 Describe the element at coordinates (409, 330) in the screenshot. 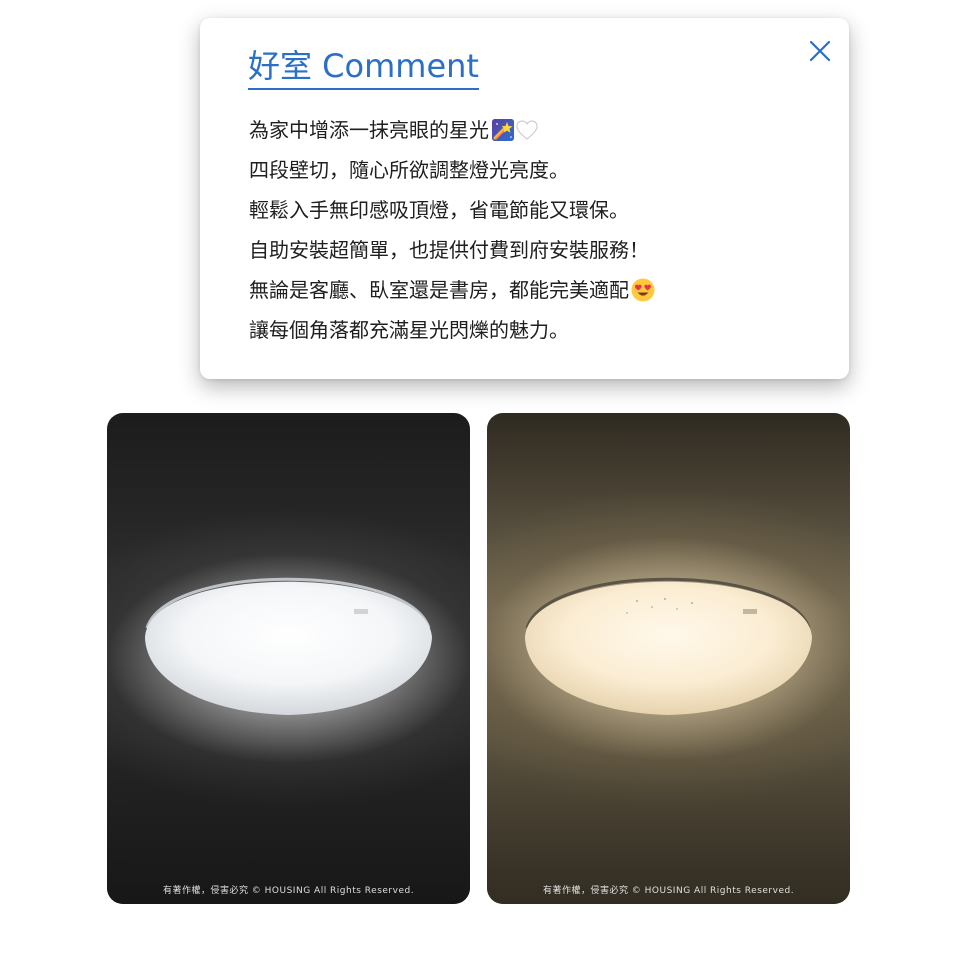

I see `comment-line-text: 讓每個角落都充滿星光閃爍的魅力。` at that location.